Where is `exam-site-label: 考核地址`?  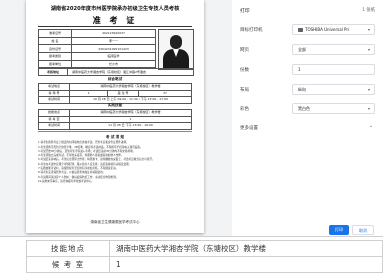 exam-site-label: 考核地址 is located at coordinates (53, 72).